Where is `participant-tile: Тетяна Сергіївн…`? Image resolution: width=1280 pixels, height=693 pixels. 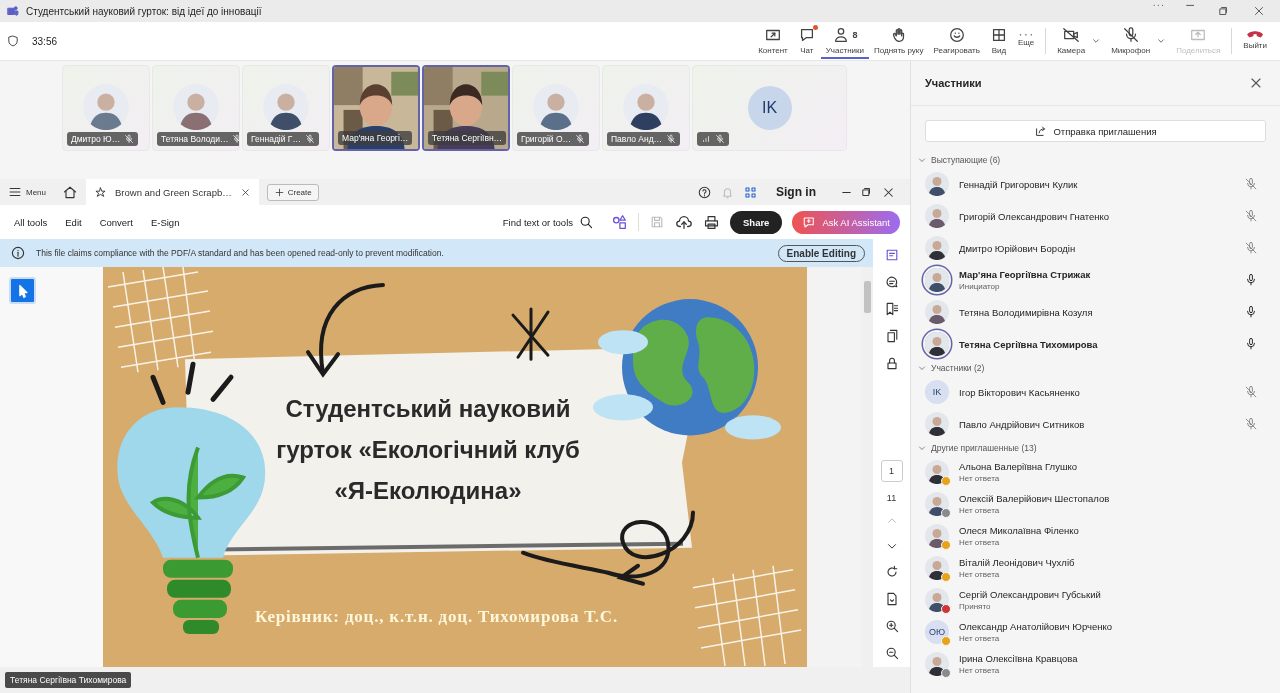
participant-tile: Тетяна Сергіївн… is located at coordinates (466, 108).